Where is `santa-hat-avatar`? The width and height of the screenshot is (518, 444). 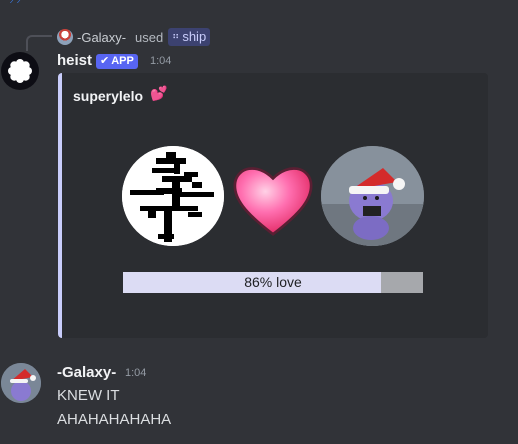
santa-hat-avatar is located at coordinates (21, 383).